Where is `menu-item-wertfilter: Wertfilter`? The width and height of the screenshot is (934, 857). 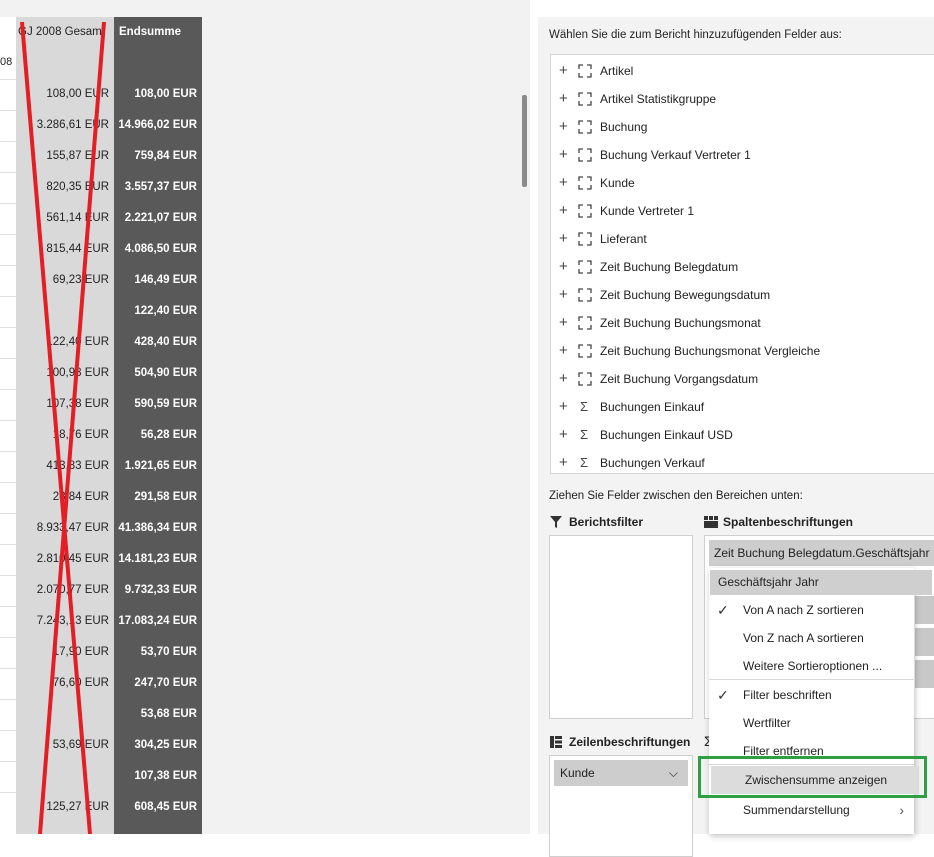 menu-item-wertfilter: Wertfilter is located at coordinates (811, 723).